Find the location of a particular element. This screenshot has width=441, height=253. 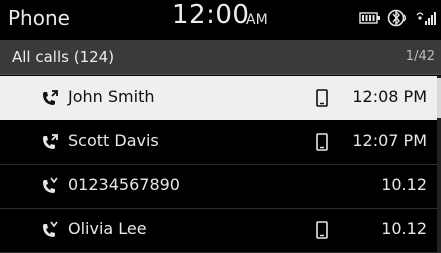

page-indicator: 1/42 is located at coordinates (420, 56).